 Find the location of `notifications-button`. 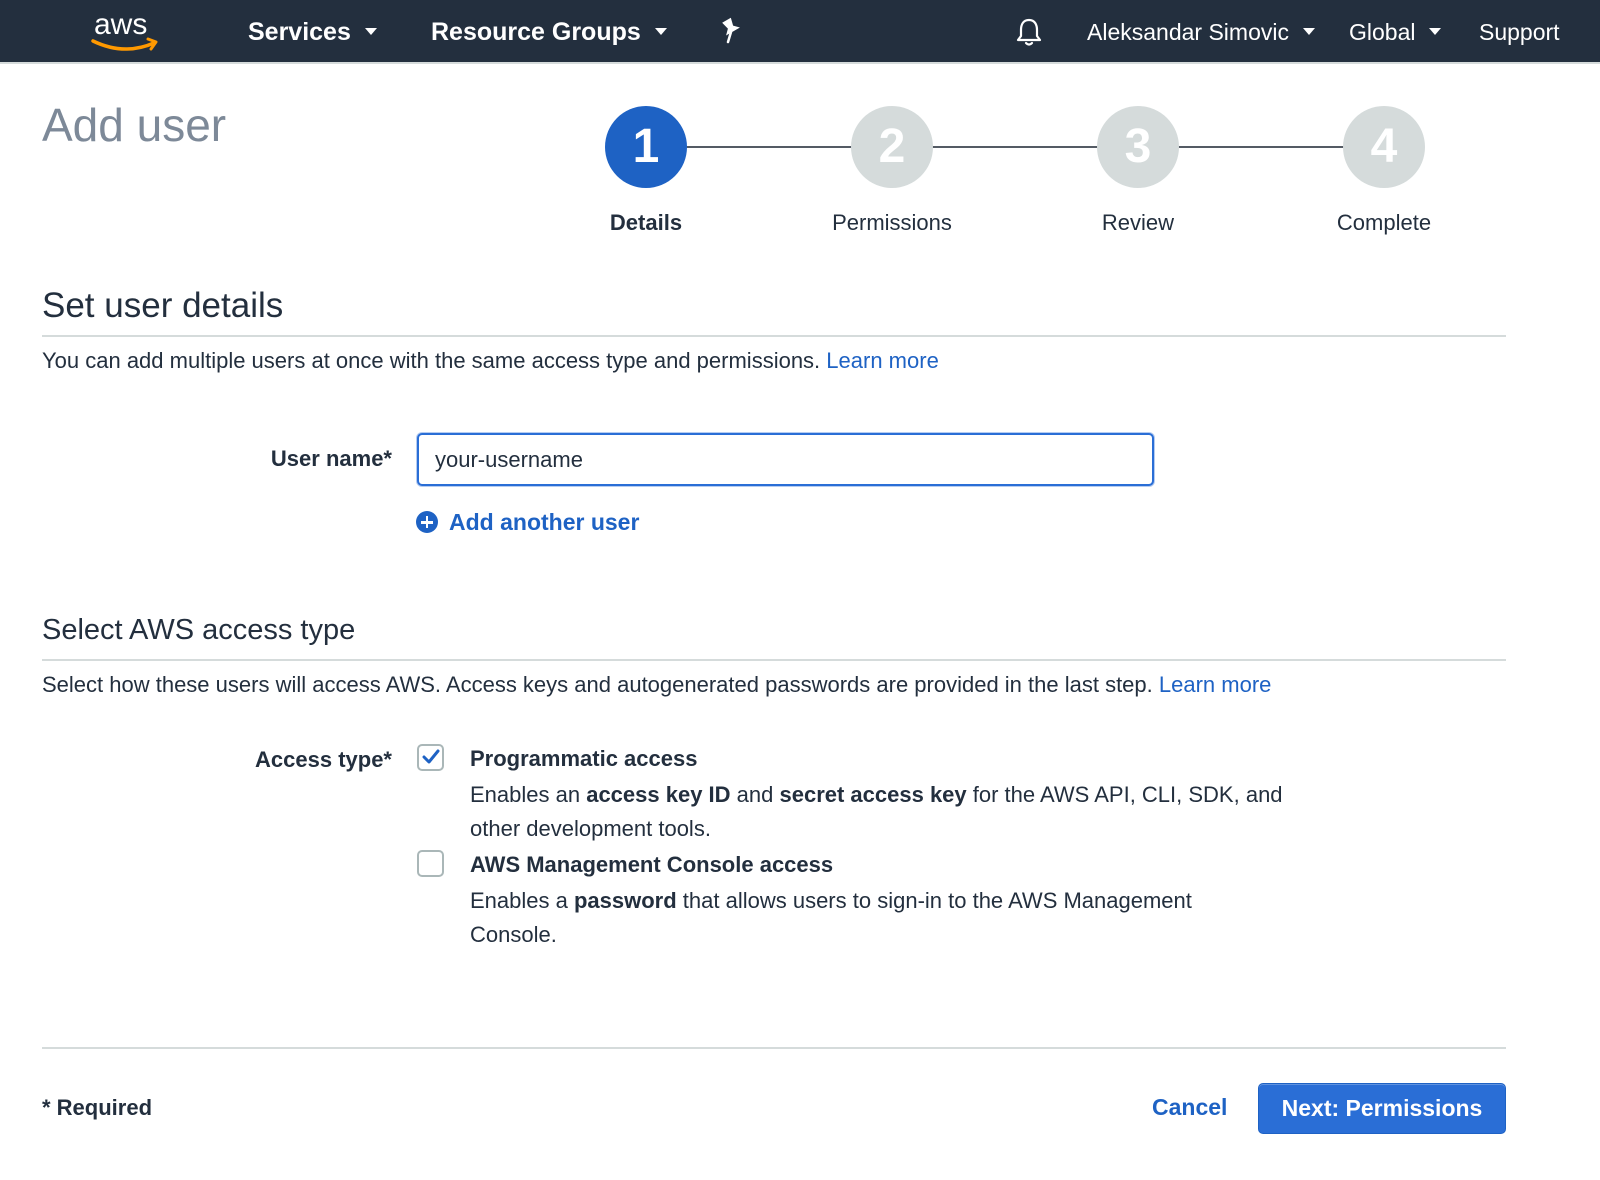

notifications-button is located at coordinates (1029, 32).